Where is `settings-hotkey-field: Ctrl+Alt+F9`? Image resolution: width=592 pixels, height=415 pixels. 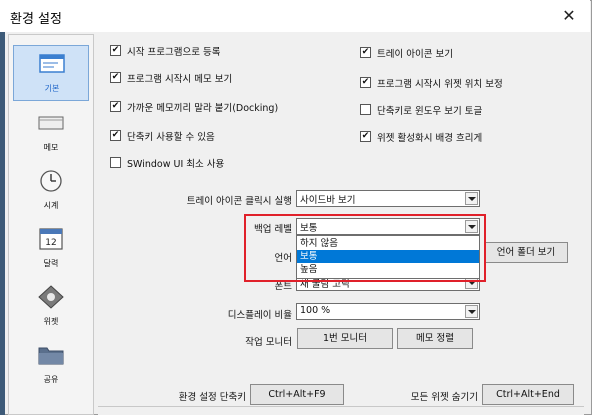
settings-hotkey-field: Ctrl+Alt+F9 is located at coordinates (297, 394).